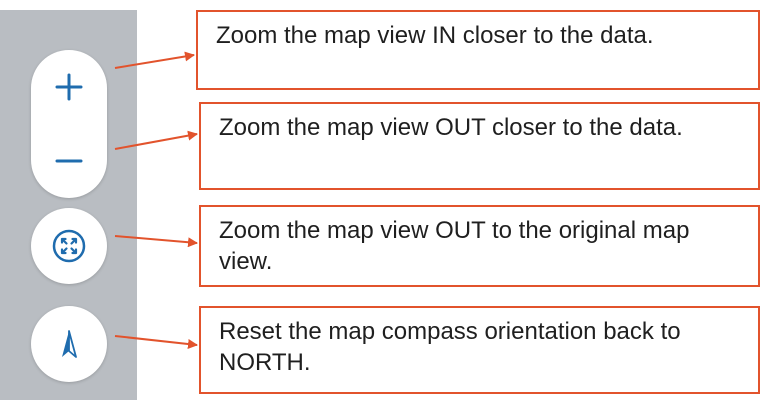  I want to click on zoom-in-button, so click(69, 87).